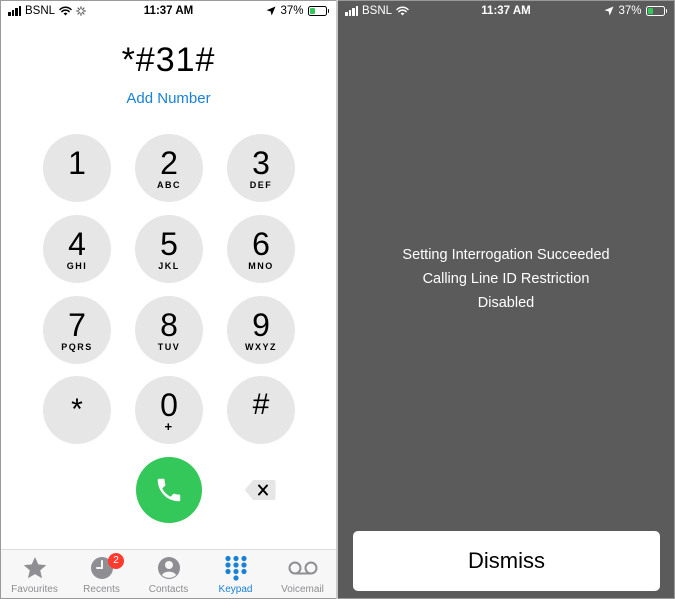  I want to click on message-line: Setting Interrogation Succeeded, so click(506, 255).